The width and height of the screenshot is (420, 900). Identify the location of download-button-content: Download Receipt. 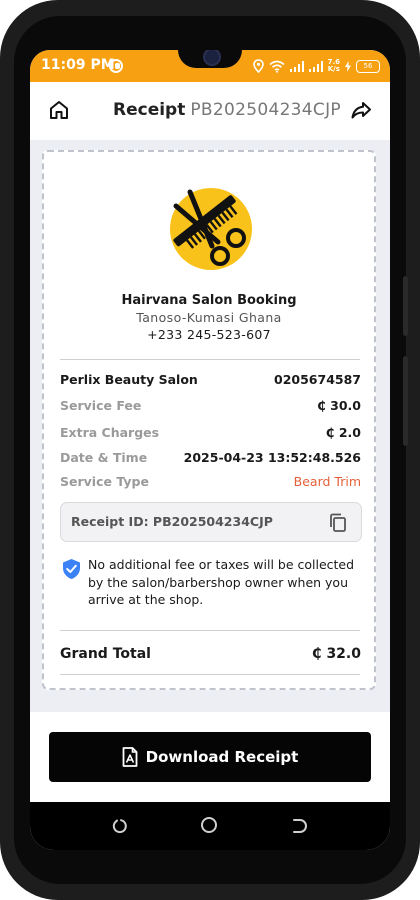
(210, 757).